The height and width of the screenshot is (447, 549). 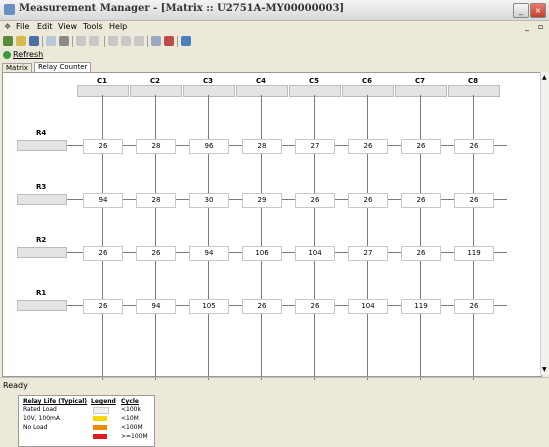 What do you see at coordinates (186, 41) in the screenshot?
I see `help-icon` at bounding box center [186, 41].